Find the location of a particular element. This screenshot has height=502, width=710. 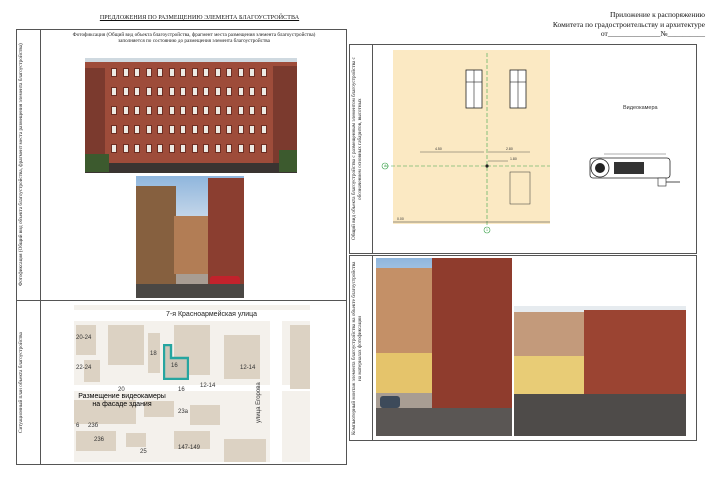

map-house-number: 147-149 is located at coordinates (189, 448).